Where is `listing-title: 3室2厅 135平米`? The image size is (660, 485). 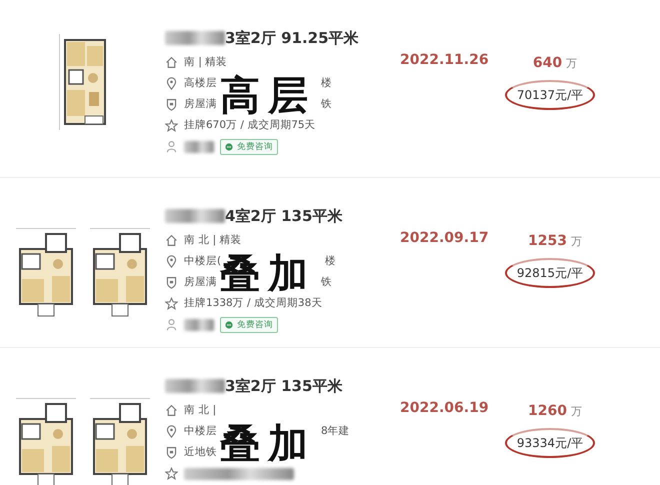
listing-title: 3室2厅 135平米 is located at coordinates (283, 386).